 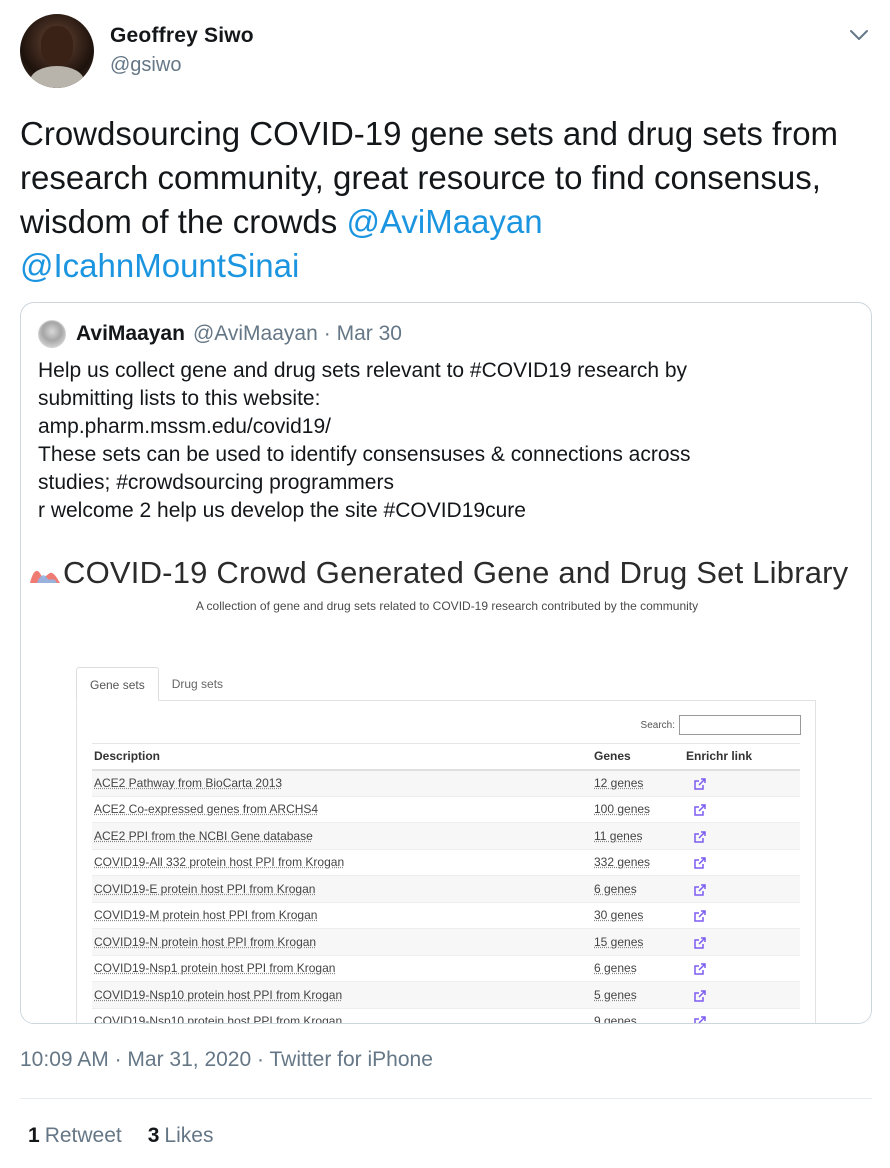 What do you see at coordinates (197, 684) in the screenshot?
I see `tab-drug-sets: Drug sets` at bounding box center [197, 684].